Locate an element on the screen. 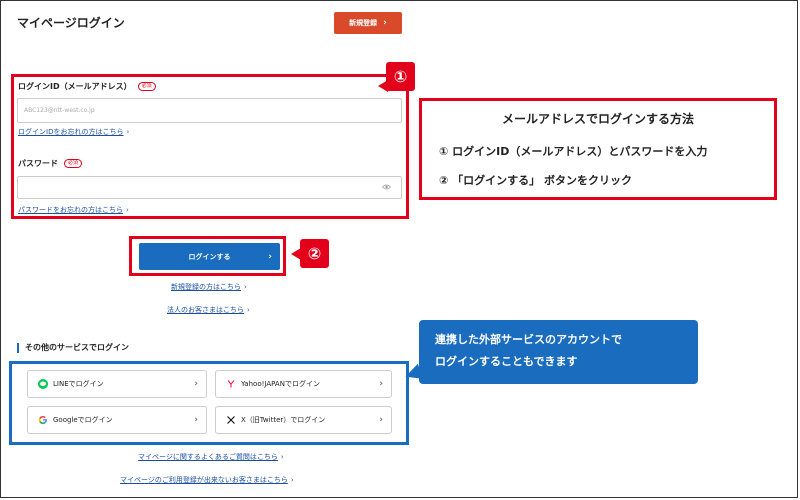 This screenshot has height=500, width=800. password-label-text: パスワード is located at coordinates (38, 163).